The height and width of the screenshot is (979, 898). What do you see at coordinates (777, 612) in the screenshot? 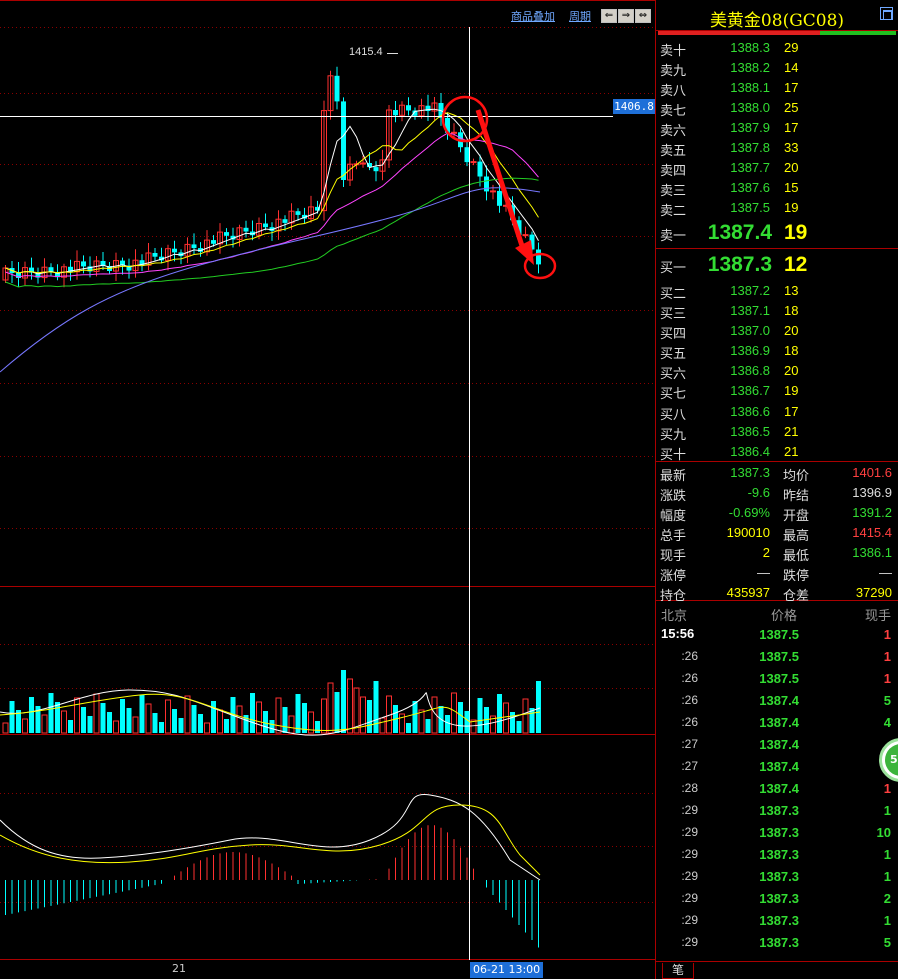
I see `ticks-header: 北京 价格 现手` at bounding box center [777, 612].